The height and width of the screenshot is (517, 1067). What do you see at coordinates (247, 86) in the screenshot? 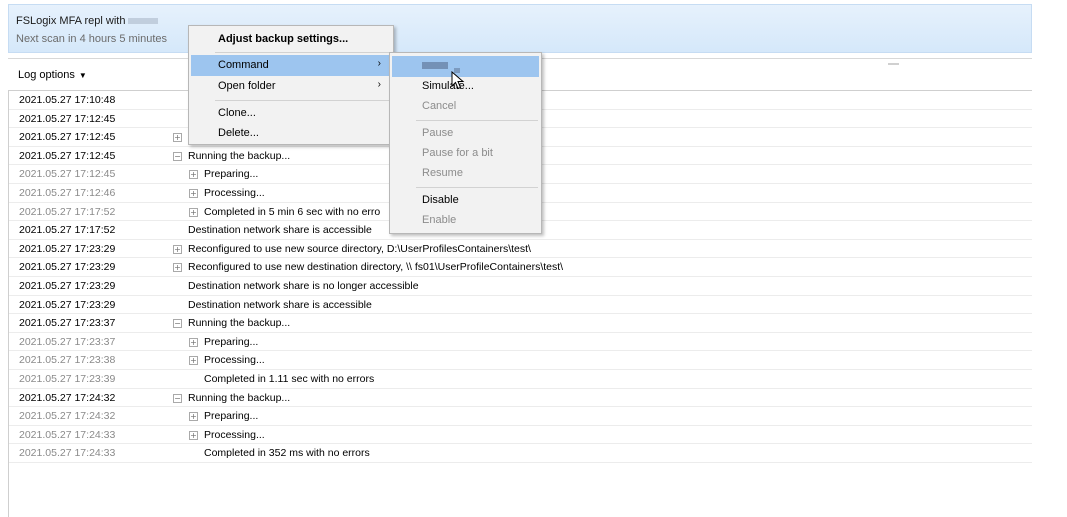
I see `menu-item-label: Open folder` at bounding box center [247, 86].